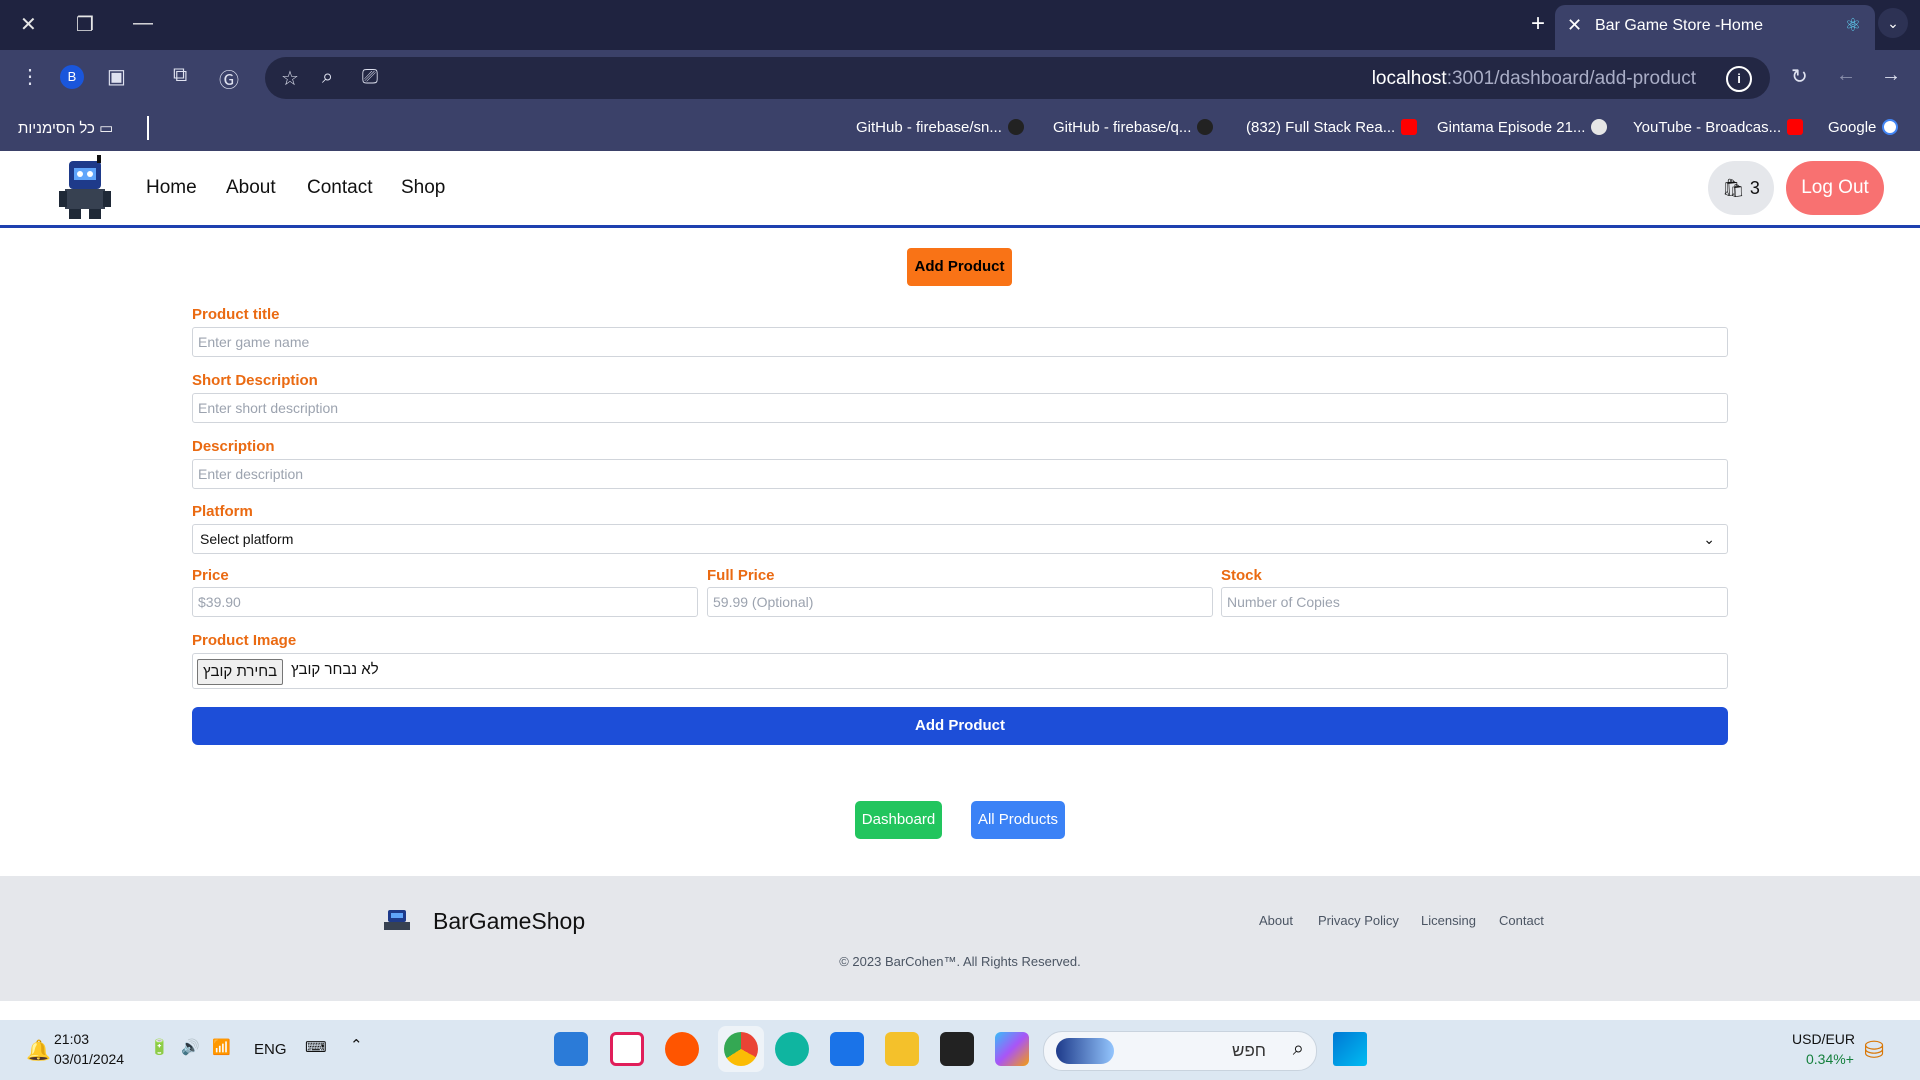 The width and height of the screenshot is (1920, 1080). I want to click on language-indicator: ENG, so click(270, 1049).